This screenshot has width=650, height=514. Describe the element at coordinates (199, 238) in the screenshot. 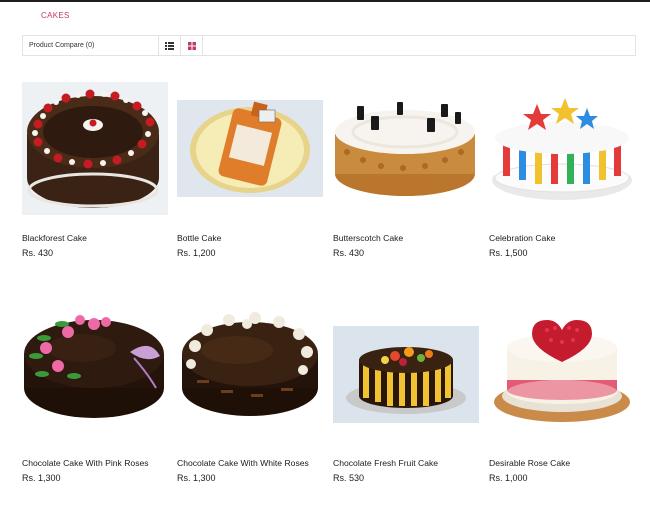

I see `product-name: Bottle Cake` at that location.